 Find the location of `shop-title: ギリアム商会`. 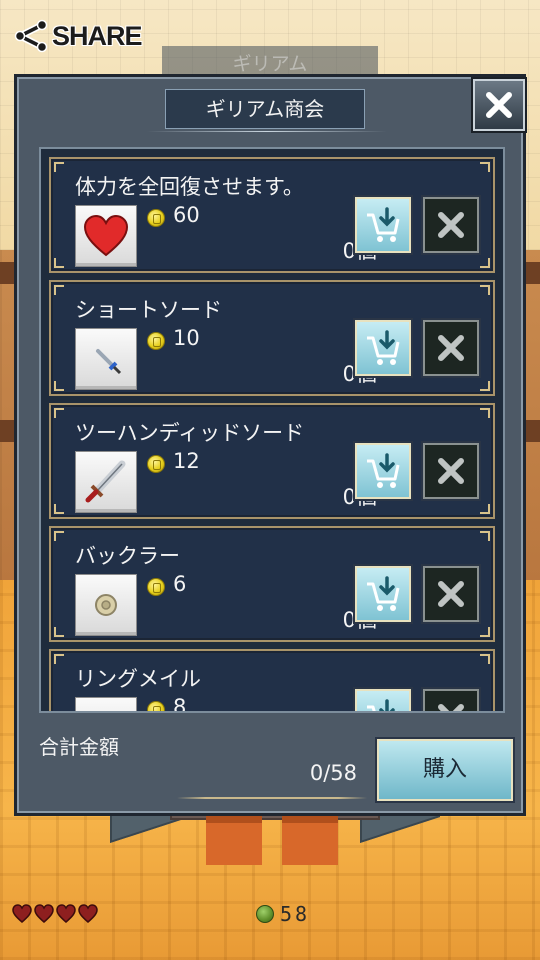

shop-title: ギリアム商会 is located at coordinates (265, 109).